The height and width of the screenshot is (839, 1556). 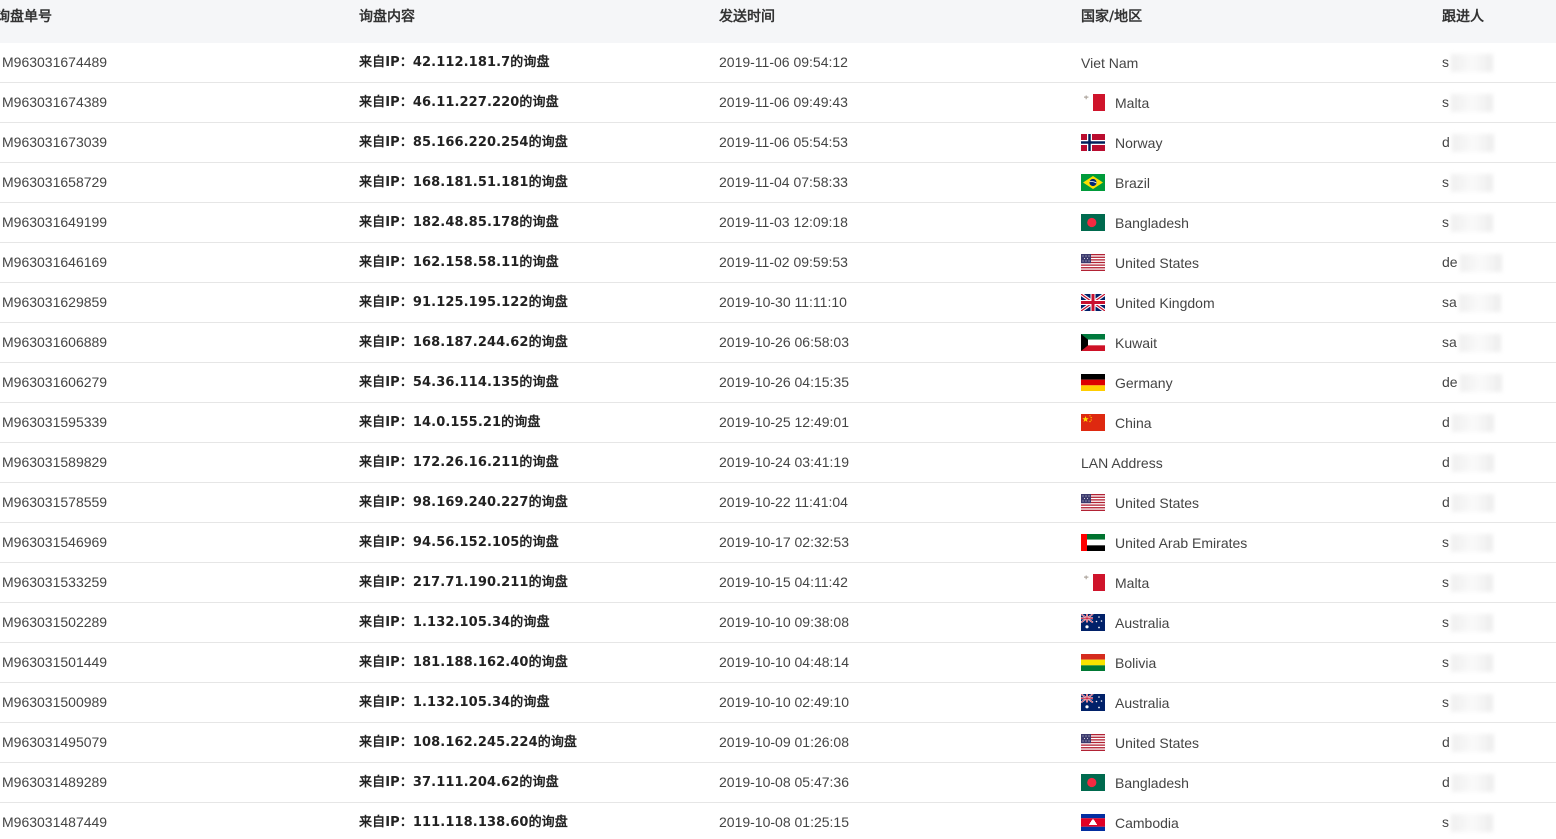 What do you see at coordinates (1093, 142) in the screenshot?
I see `norway-flag-icon` at bounding box center [1093, 142].